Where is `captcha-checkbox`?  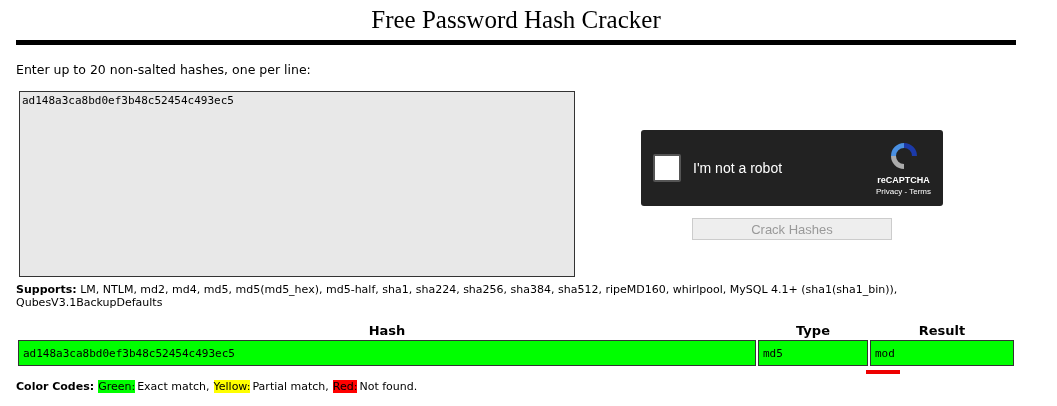 captcha-checkbox is located at coordinates (667, 168).